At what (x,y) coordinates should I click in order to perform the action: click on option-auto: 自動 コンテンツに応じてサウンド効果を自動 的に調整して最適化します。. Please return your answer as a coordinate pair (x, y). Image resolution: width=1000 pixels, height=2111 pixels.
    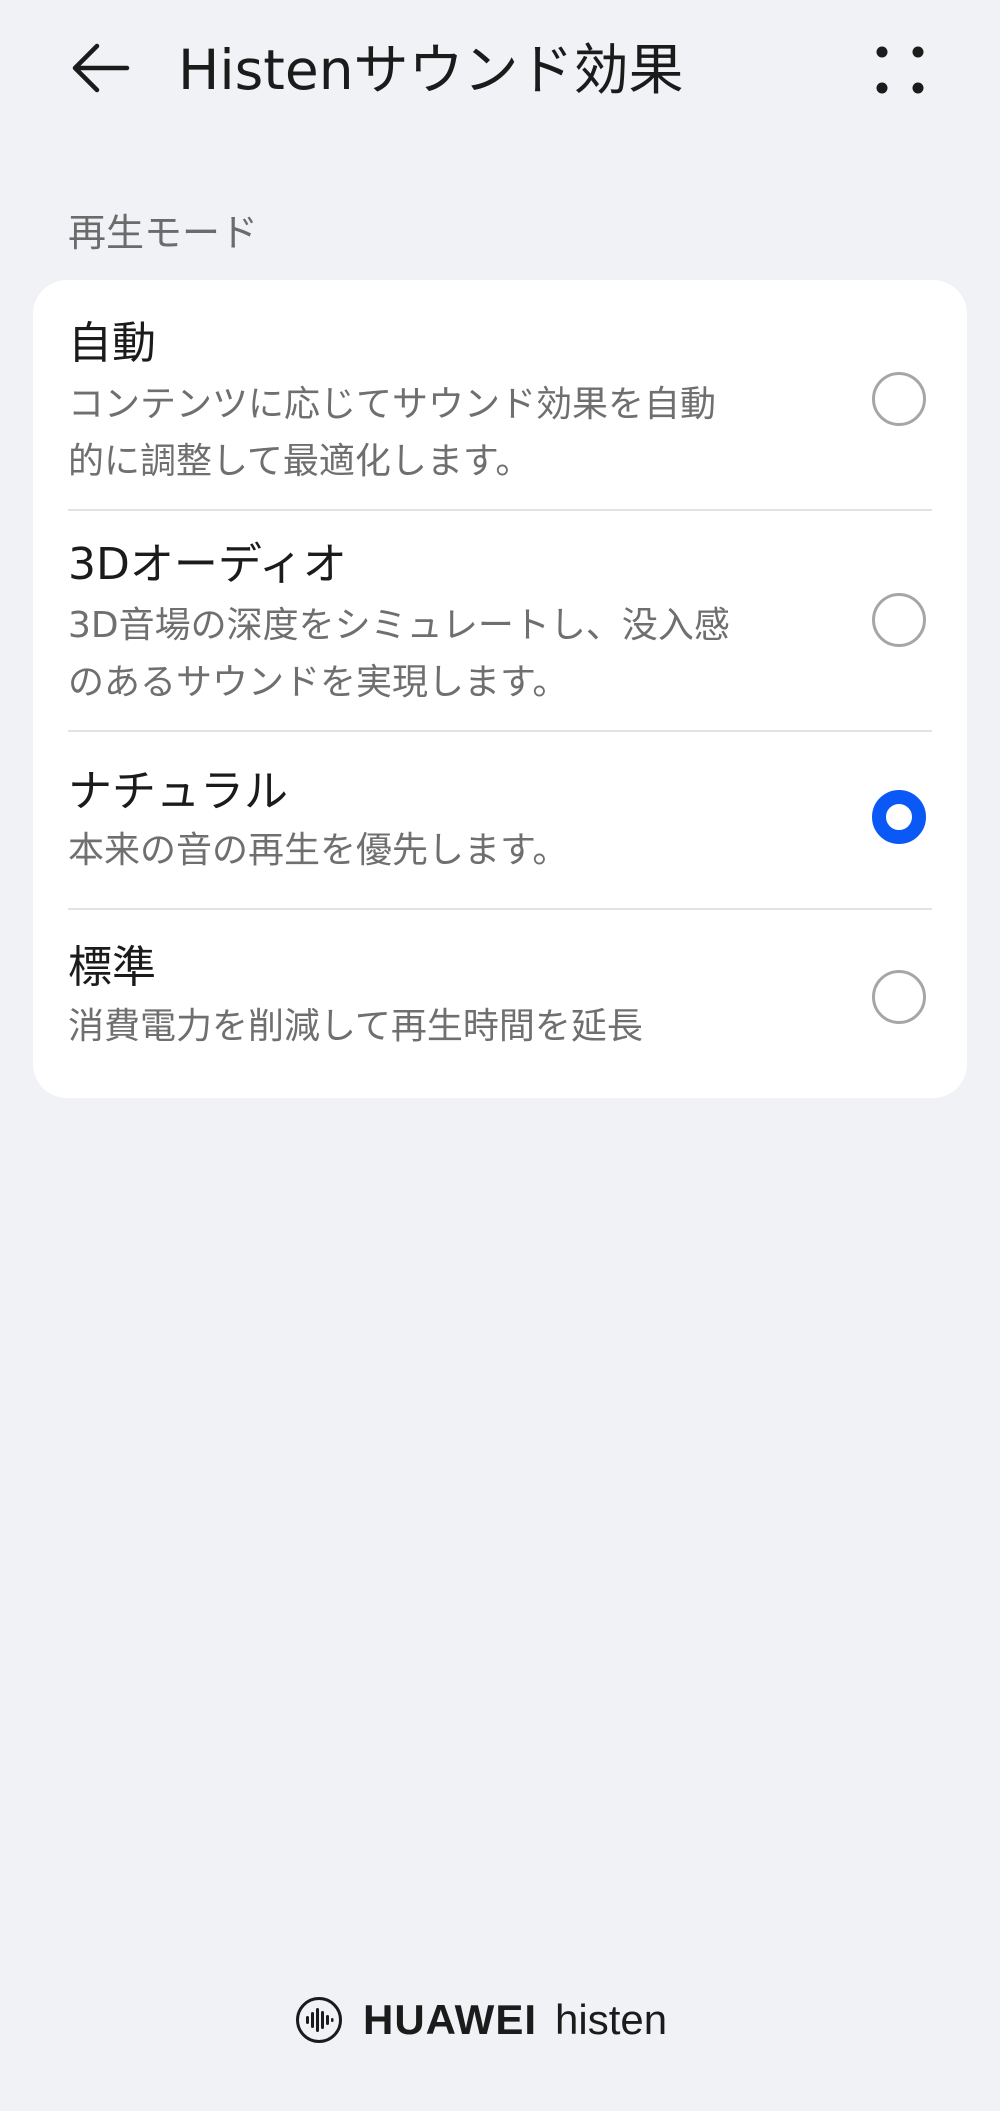
    Looking at the image, I should click on (500, 395).